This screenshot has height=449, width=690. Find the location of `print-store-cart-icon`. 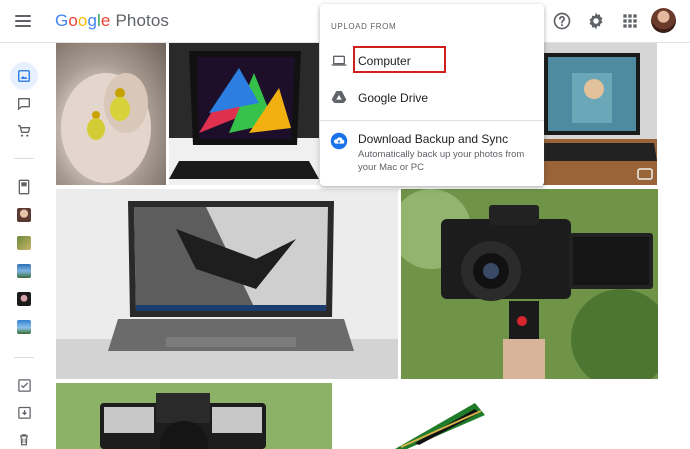

print-store-cart-icon is located at coordinates (24, 131).